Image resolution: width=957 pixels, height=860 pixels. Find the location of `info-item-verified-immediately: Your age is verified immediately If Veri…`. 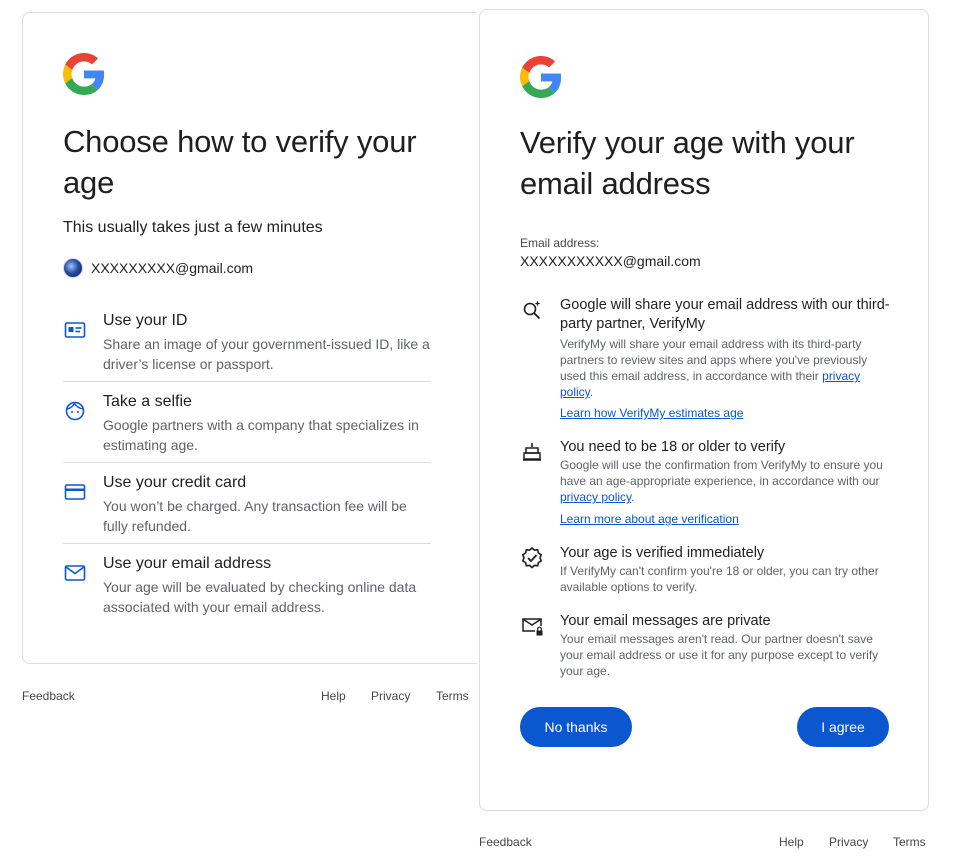

info-item-verified-immediately: Your age is verified immediately If Veri… is located at coordinates (705, 570).